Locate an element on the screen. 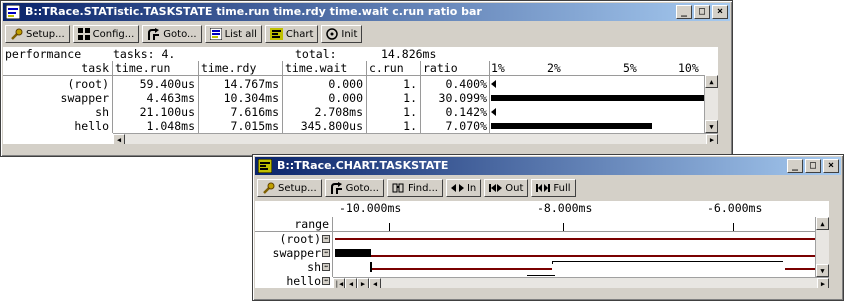 The width and height of the screenshot is (844, 301). header-task: task is located at coordinates (56, 68).